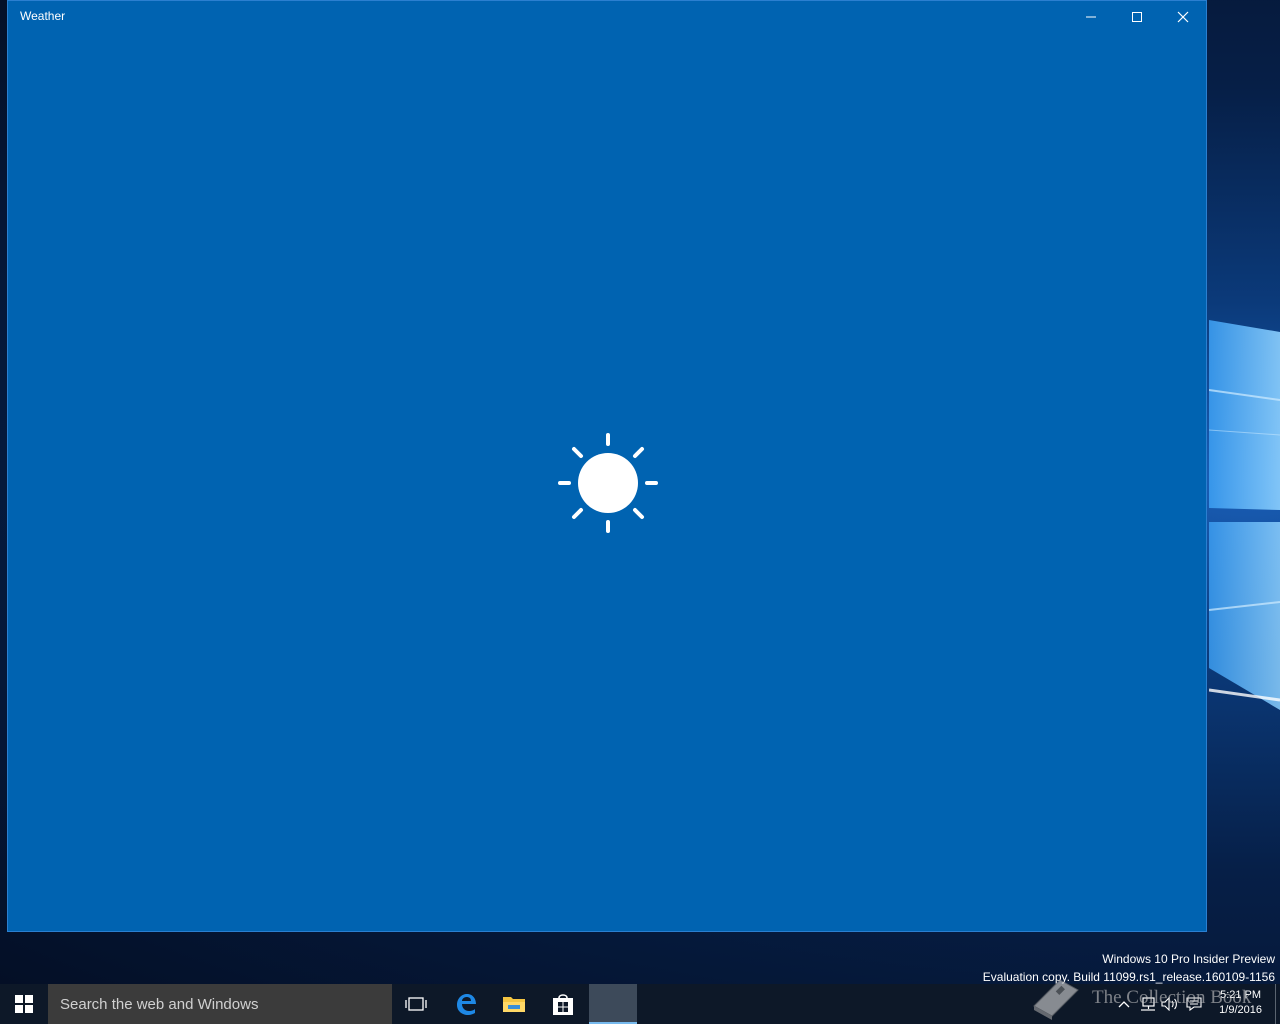 This screenshot has width=1280, height=1024. What do you see at coordinates (607, 17) in the screenshot?
I see `title-bar: Weather` at bounding box center [607, 17].